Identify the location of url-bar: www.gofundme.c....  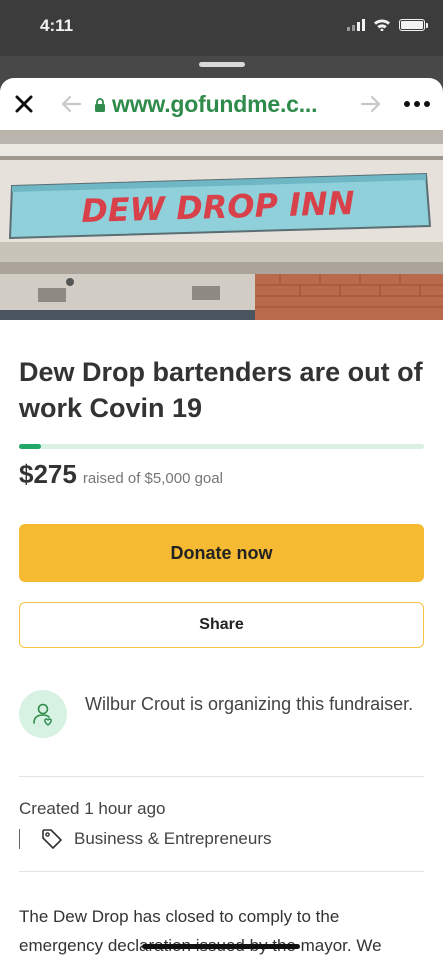
(215, 104).